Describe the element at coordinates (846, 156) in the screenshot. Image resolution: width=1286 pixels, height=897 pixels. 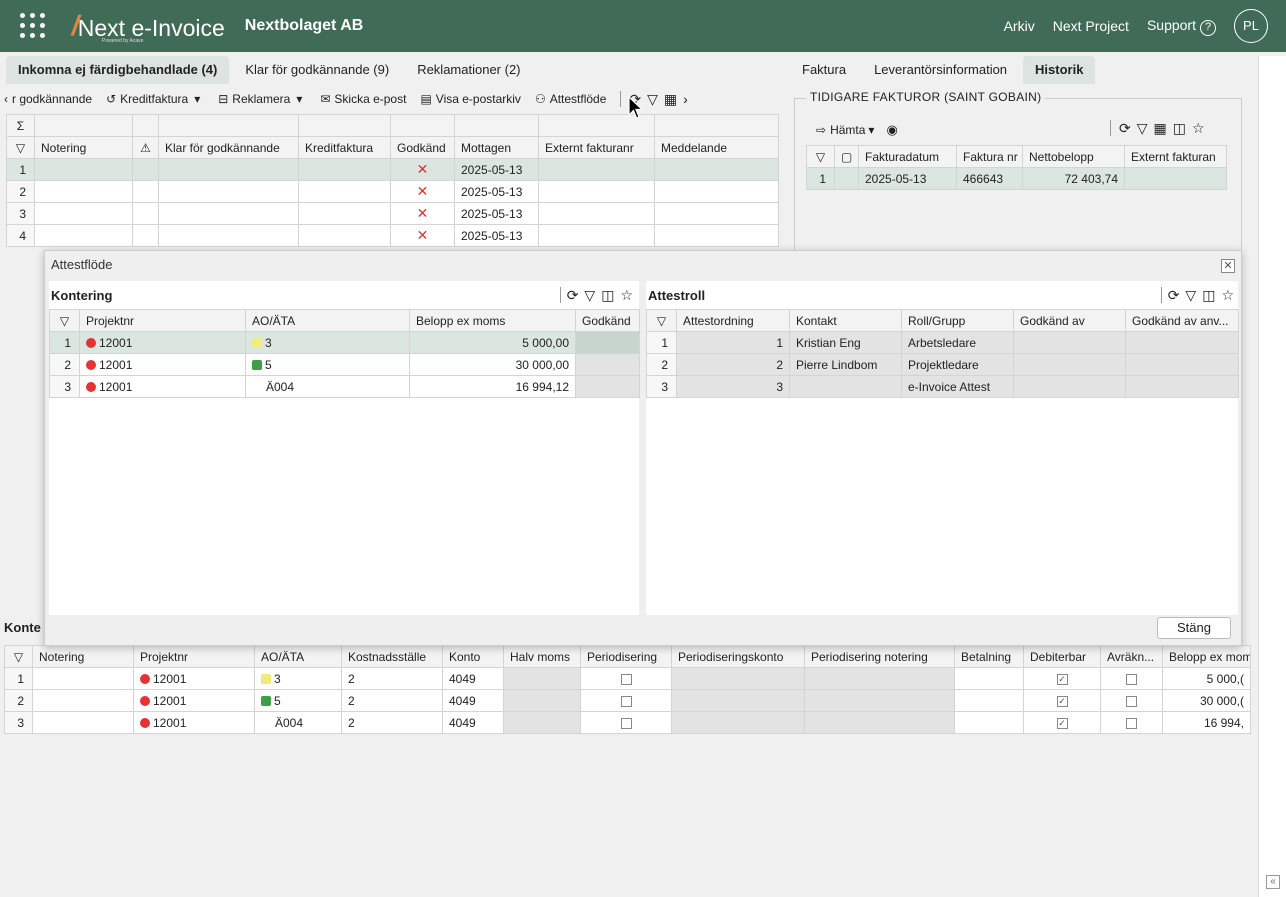
I see `note-icon: ▢` at that location.